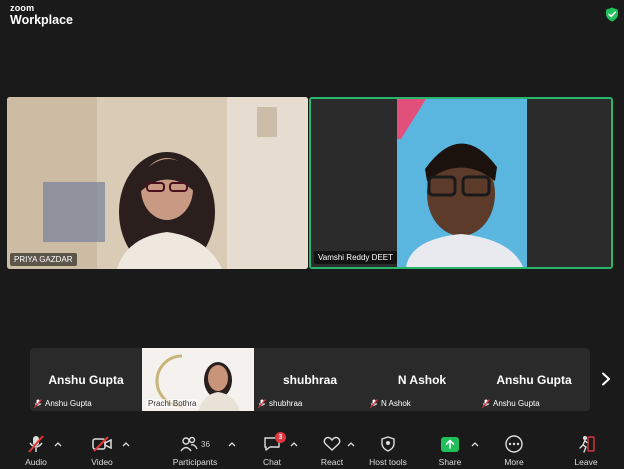 The image size is (624, 469). I want to click on participant-display-name: N Ashok, so click(422, 380).